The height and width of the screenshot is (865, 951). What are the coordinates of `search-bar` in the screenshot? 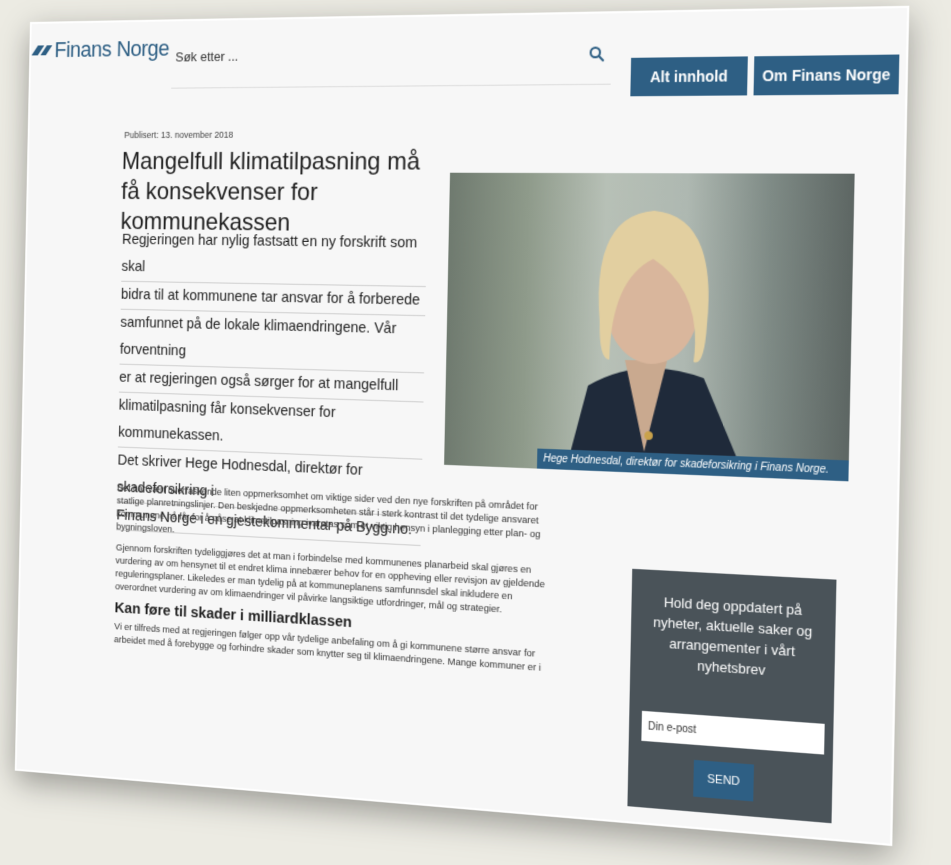 It's located at (391, 62).